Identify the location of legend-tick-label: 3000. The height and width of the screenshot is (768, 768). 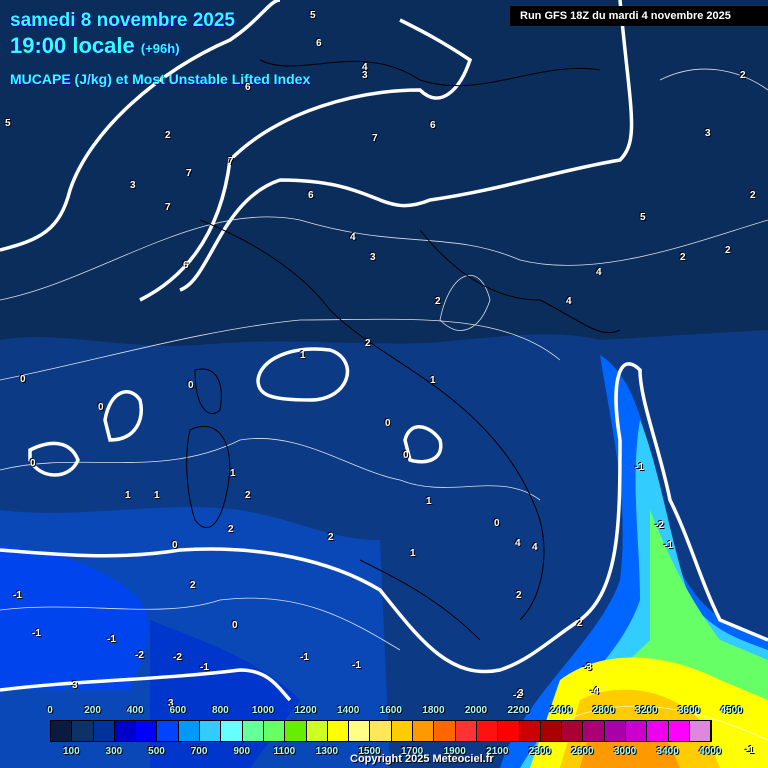
(625, 751).